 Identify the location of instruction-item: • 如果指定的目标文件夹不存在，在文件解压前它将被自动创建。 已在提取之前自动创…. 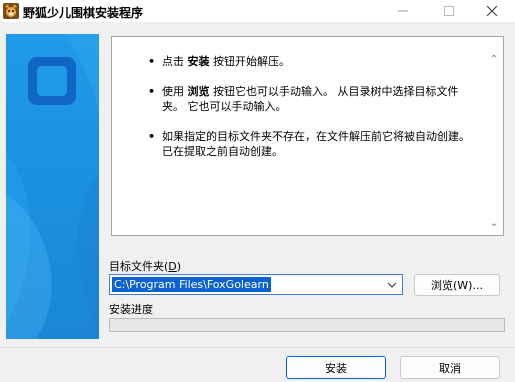
(309, 144).